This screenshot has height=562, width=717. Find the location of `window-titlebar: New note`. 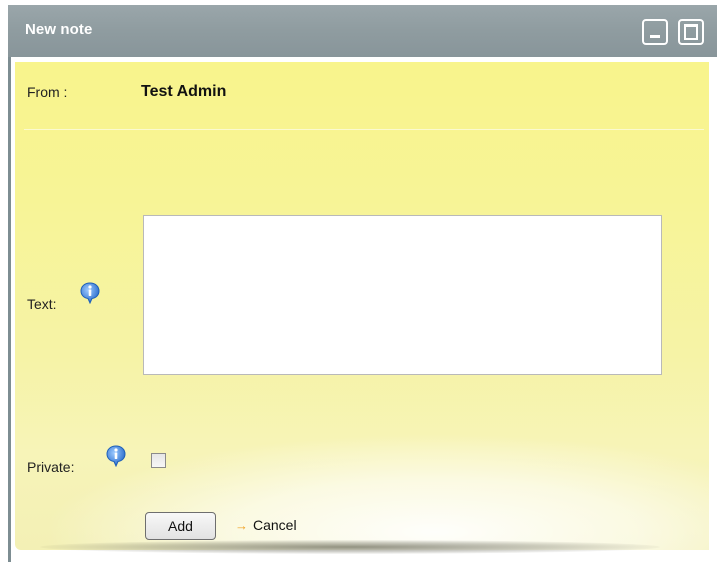

window-titlebar: New note is located at coordinates (362, 31).